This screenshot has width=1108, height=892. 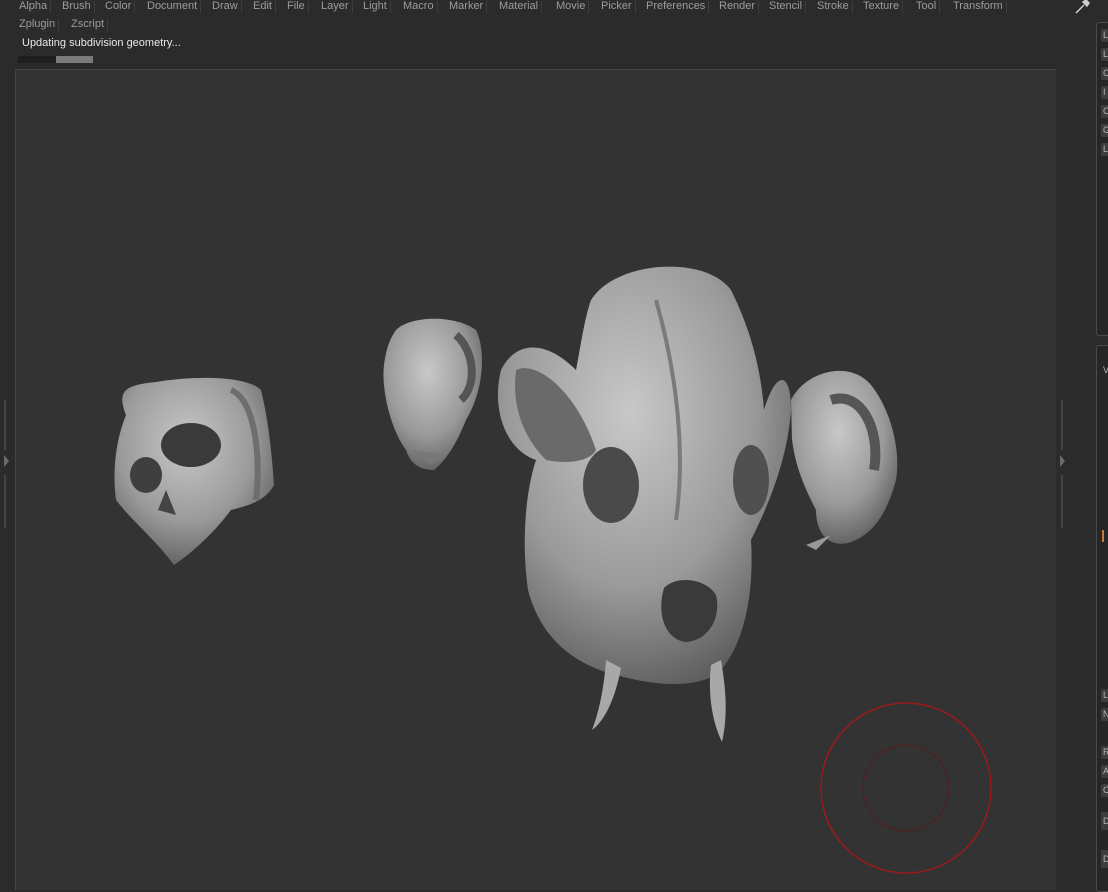 What do you see at coordinates (571, 7) in the screenshot?
I see `menu-movie: Movie` at bounding box center [571, 7].